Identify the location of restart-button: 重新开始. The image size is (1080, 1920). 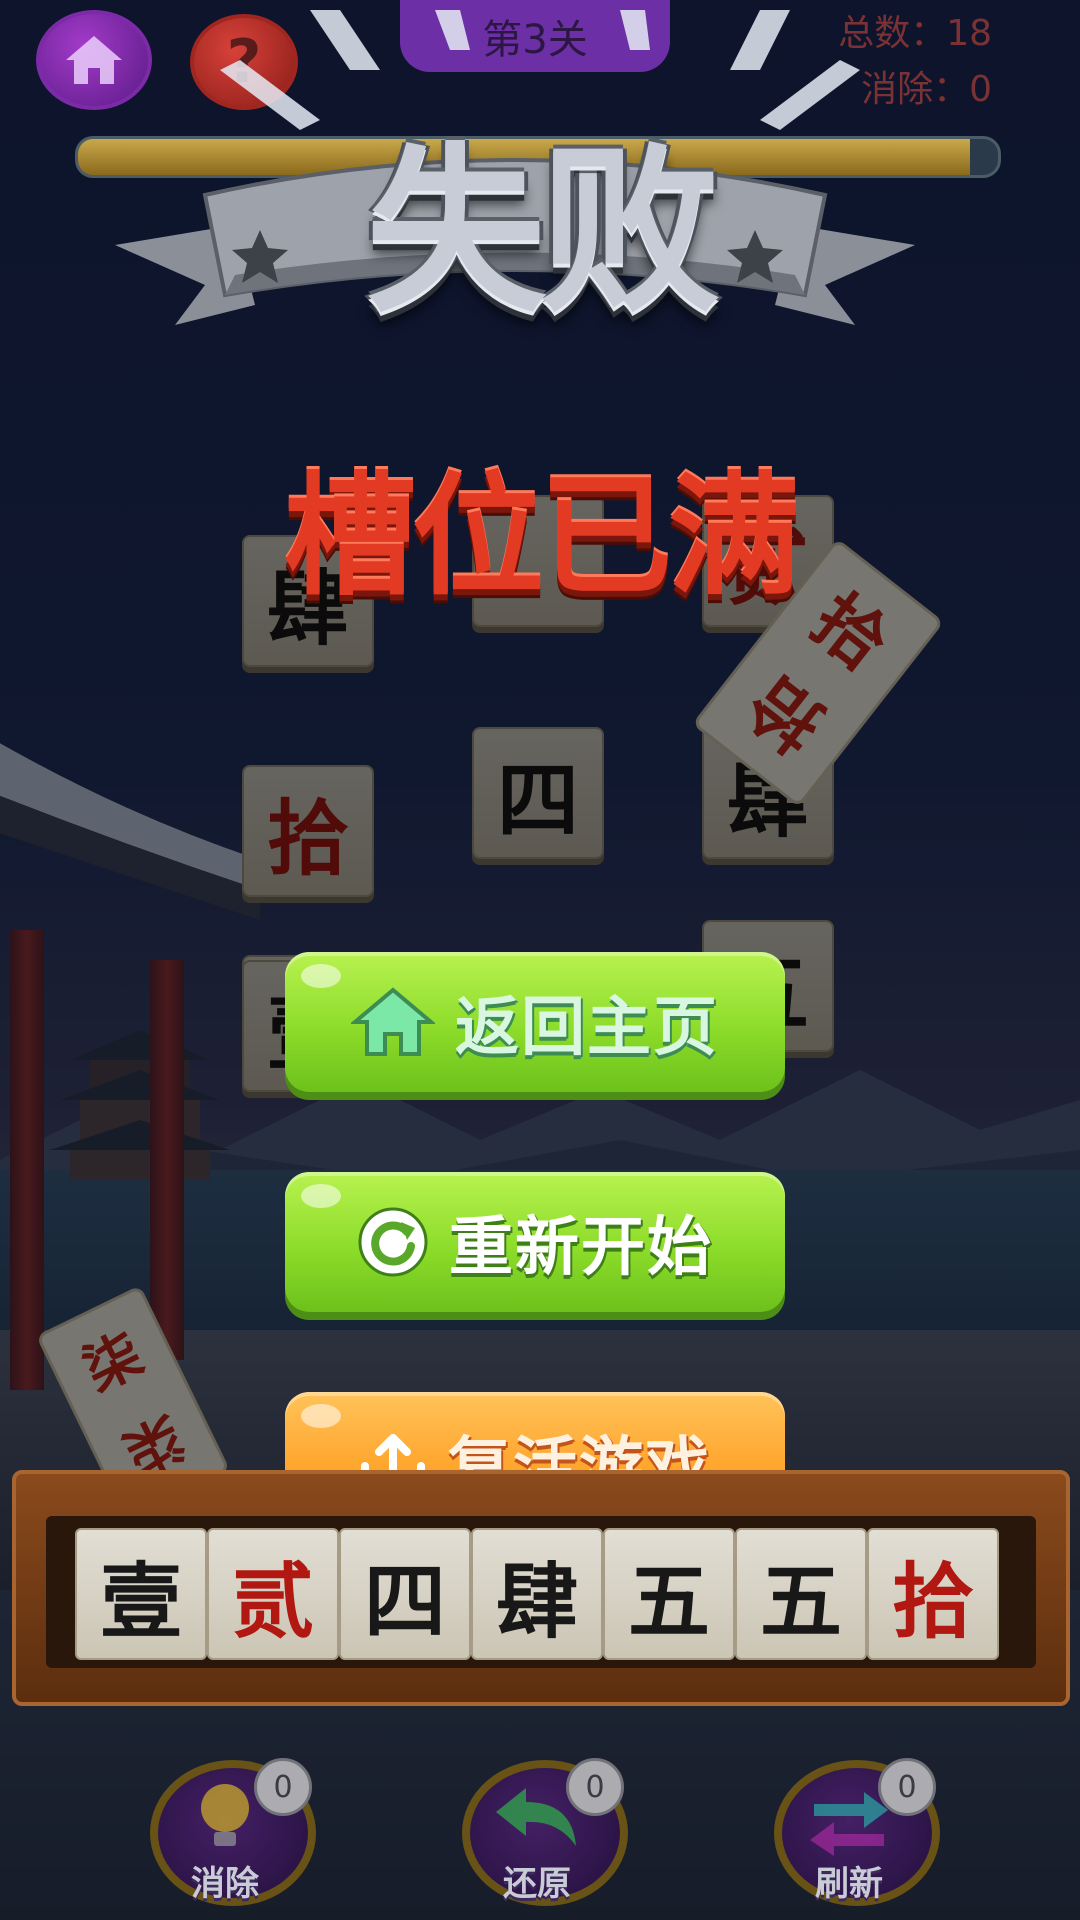
(535, 1242).